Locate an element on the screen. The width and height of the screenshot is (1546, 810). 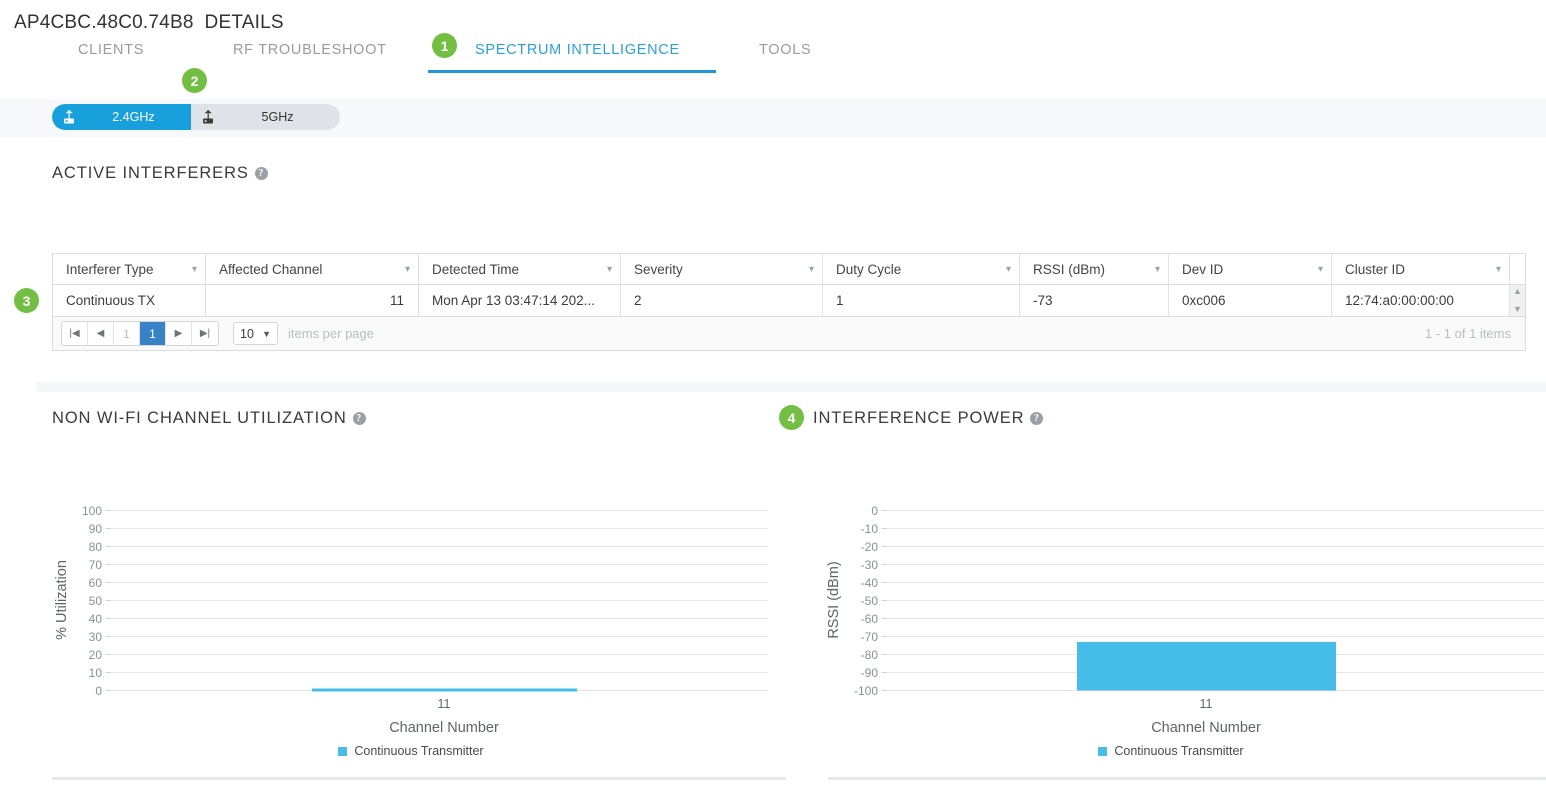
column-header-rssi: RSSI (dBm) ▾ is located at coordinates (1094, 269).